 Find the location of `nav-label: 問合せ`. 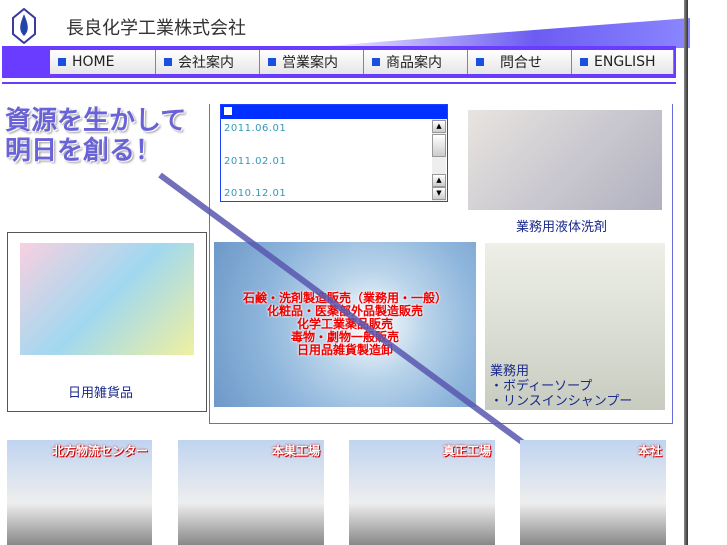

nav-label: 問合せ is located at coordinates (521, 63).